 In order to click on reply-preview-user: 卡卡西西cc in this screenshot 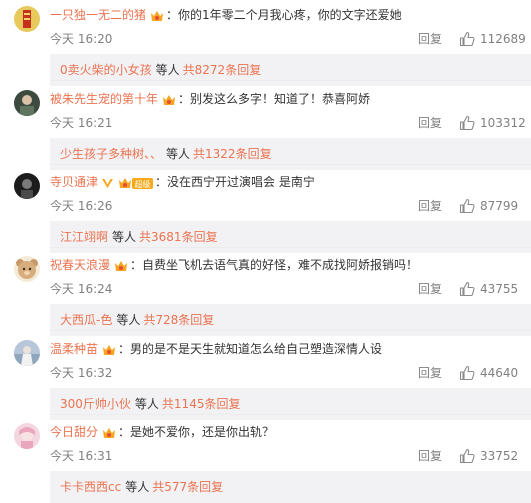, I will do `click(90, 487)`.